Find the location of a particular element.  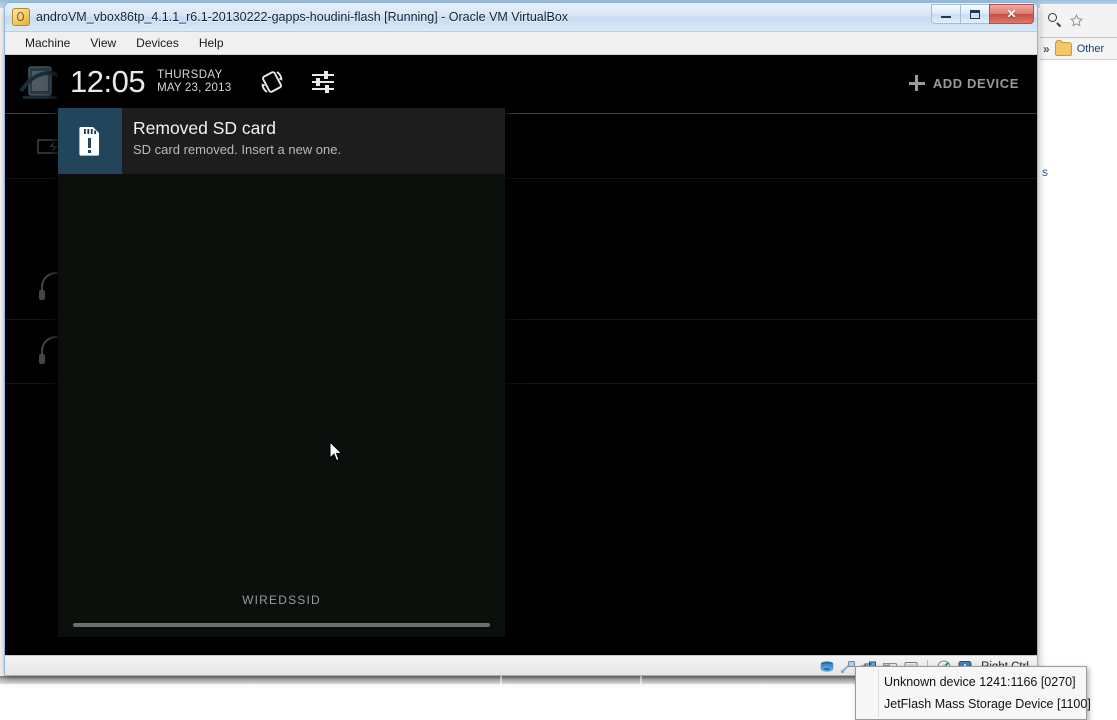

usb-device-item: JetFlash Mass Storage Device [1100] is located at coordinates (973, 704).